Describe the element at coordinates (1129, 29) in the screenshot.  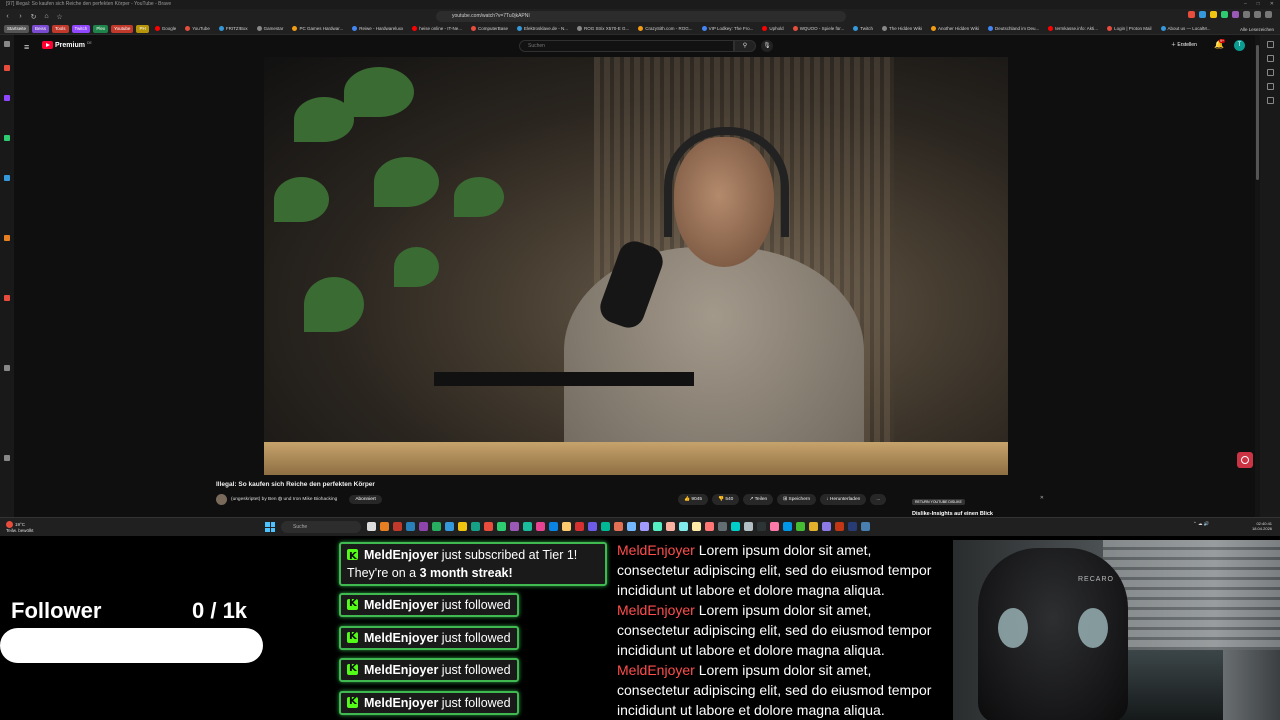
I see `bookmark-item: Login | Proton Mail` at that location.